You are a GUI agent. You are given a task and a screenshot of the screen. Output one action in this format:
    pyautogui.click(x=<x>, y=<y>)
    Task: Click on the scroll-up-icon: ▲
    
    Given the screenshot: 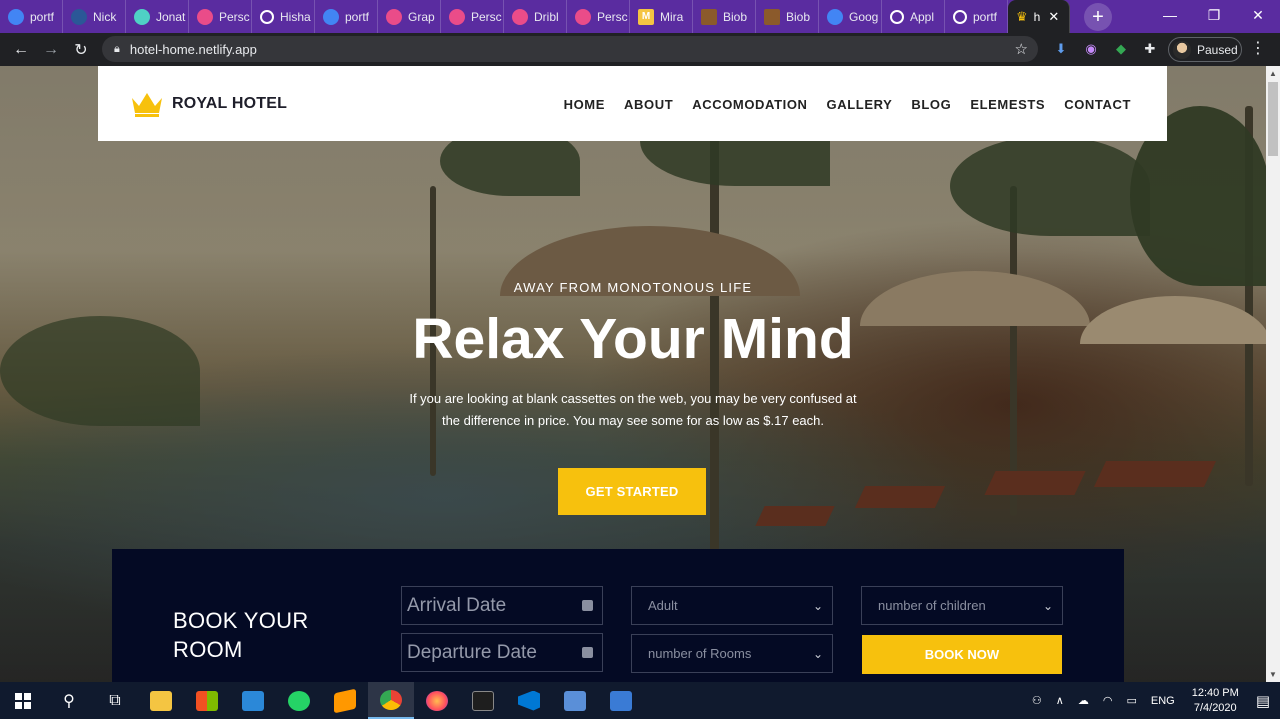 What is the action you would take?
    pyautogui.click(x=1273, y=73)
    